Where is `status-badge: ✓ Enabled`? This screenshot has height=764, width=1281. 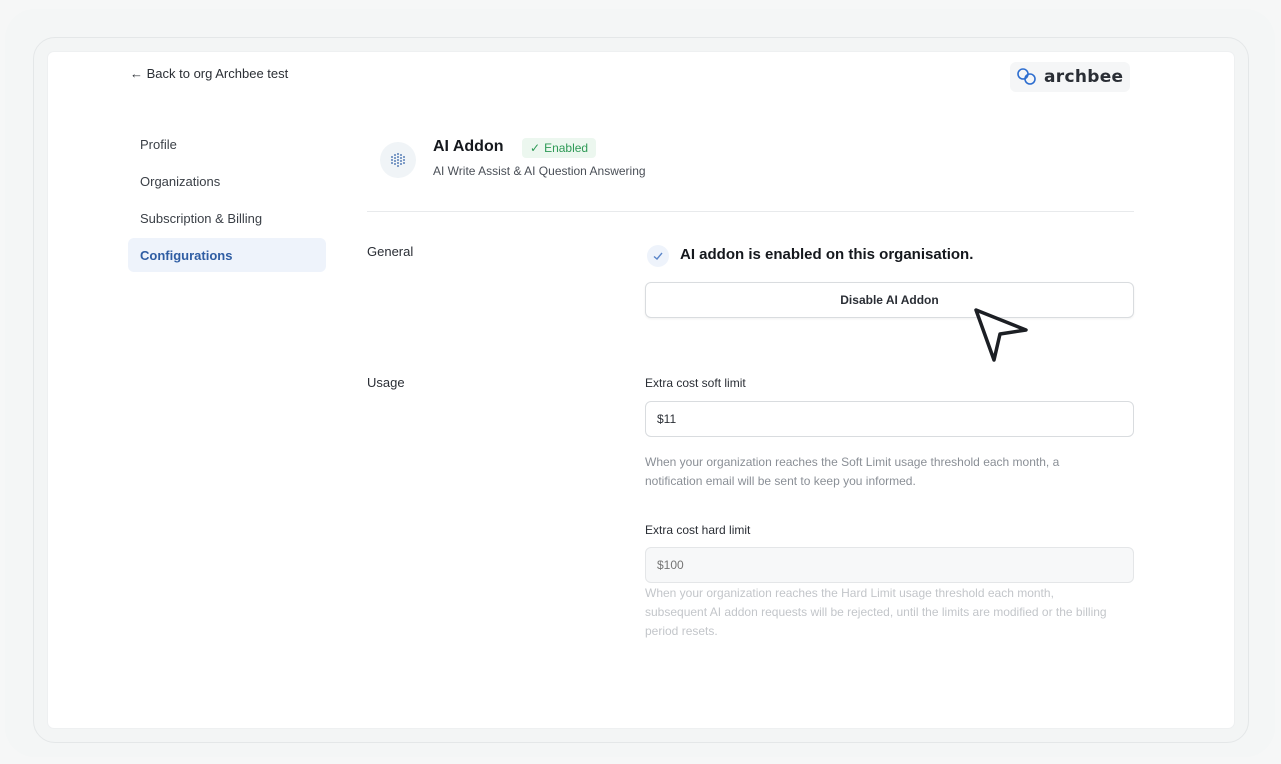 status-badge: ✓ Enabled is located at coordinates (559, 148).